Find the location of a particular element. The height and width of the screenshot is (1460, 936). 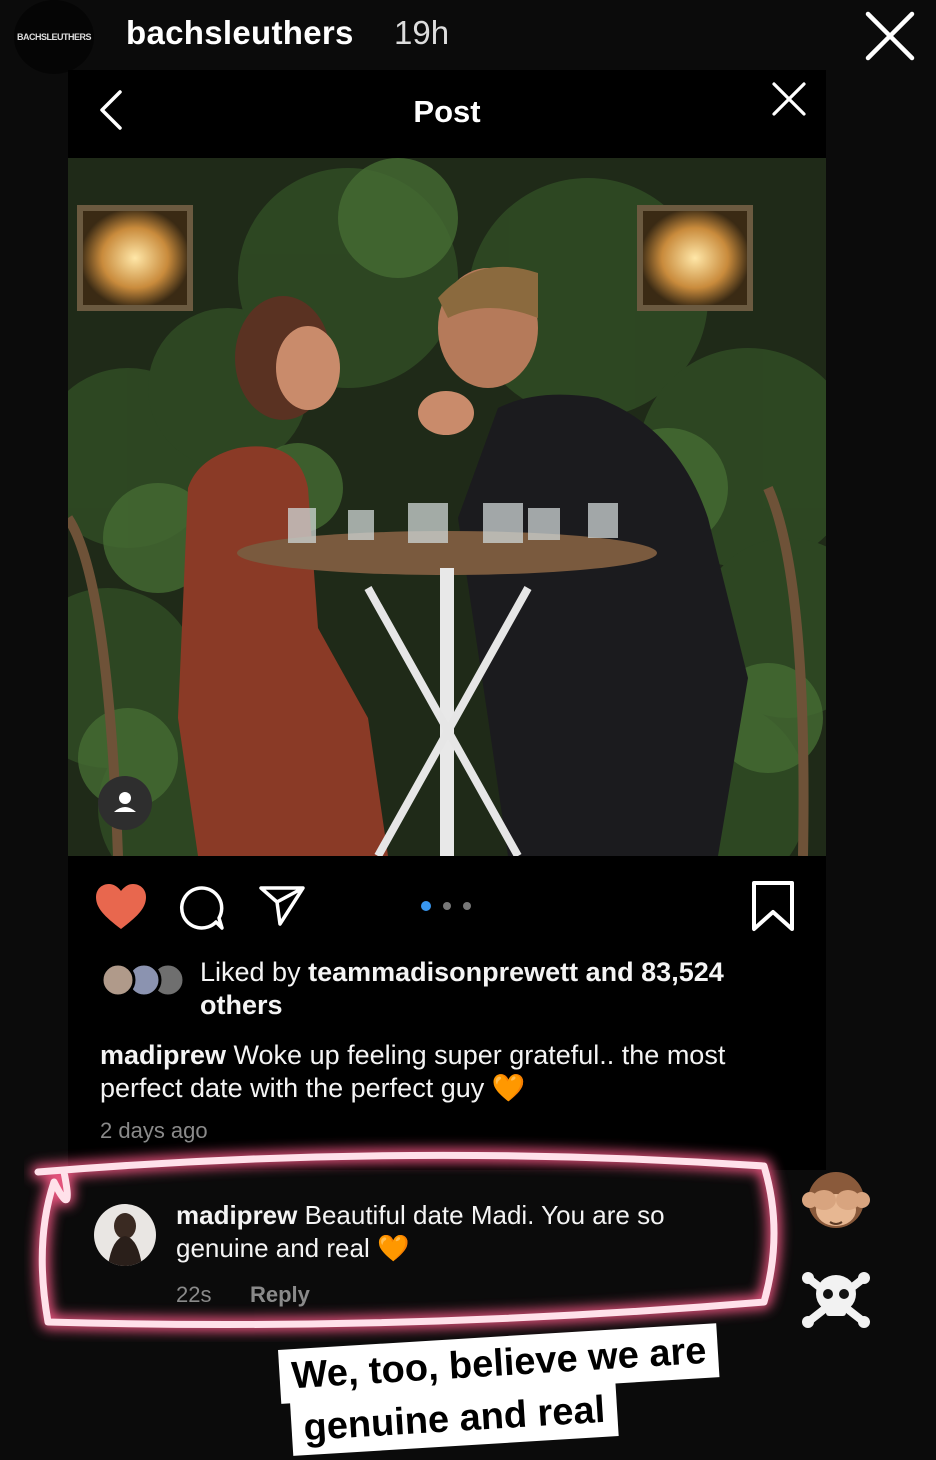

story-avatar-logo: BACHSLEUTHERS is located at coordinates (54, 37).